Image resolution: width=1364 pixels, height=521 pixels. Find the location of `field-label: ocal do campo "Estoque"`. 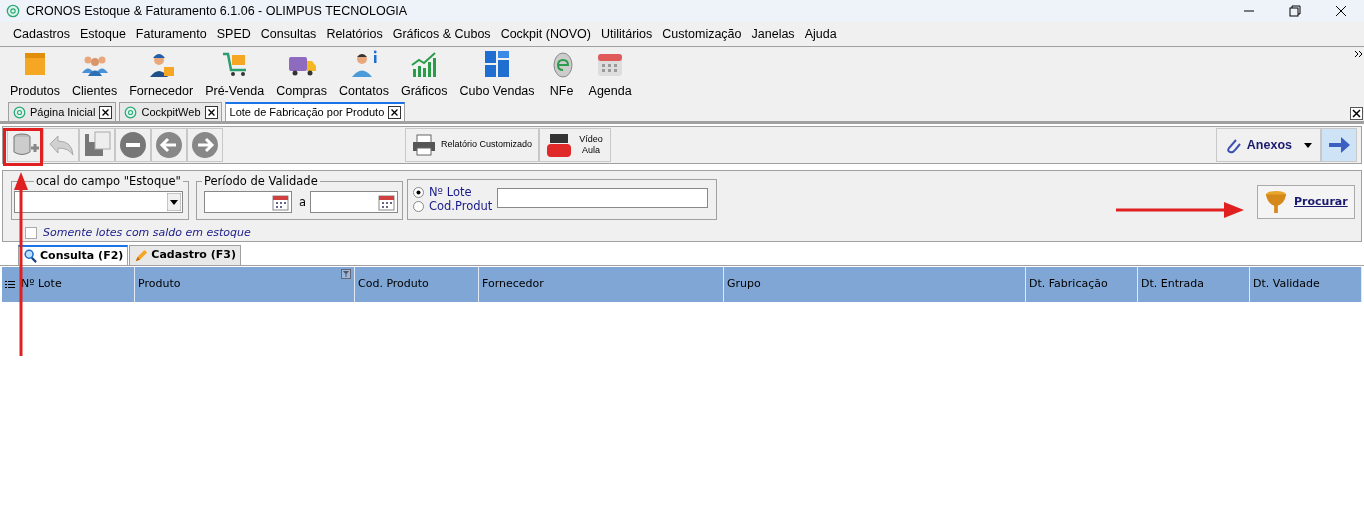

field-label: ocal do campo "Estoque" is located at coordinates (108, 181).